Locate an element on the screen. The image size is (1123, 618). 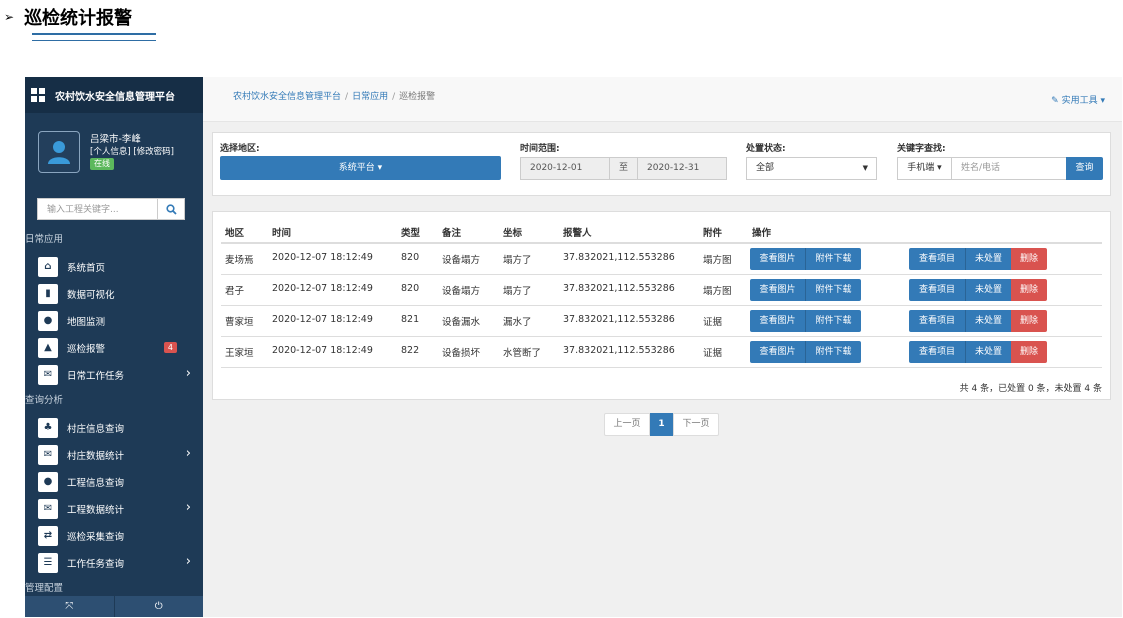
sidebar-item: ⌂ 系统首页 is located at coordinates (114, 266).